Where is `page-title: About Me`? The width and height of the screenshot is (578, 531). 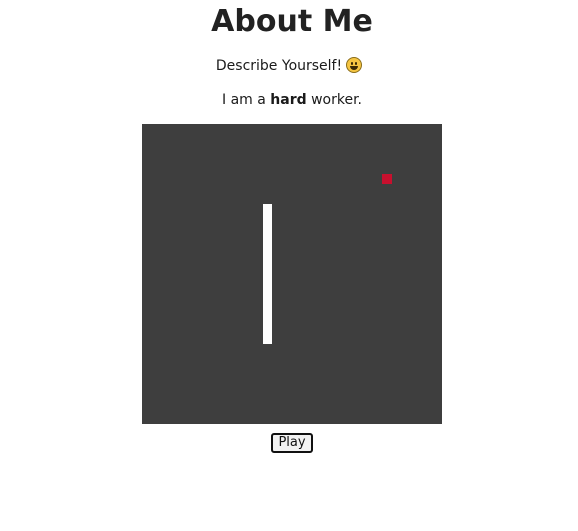 page-title: About Me is located at coordinates (292, 21).